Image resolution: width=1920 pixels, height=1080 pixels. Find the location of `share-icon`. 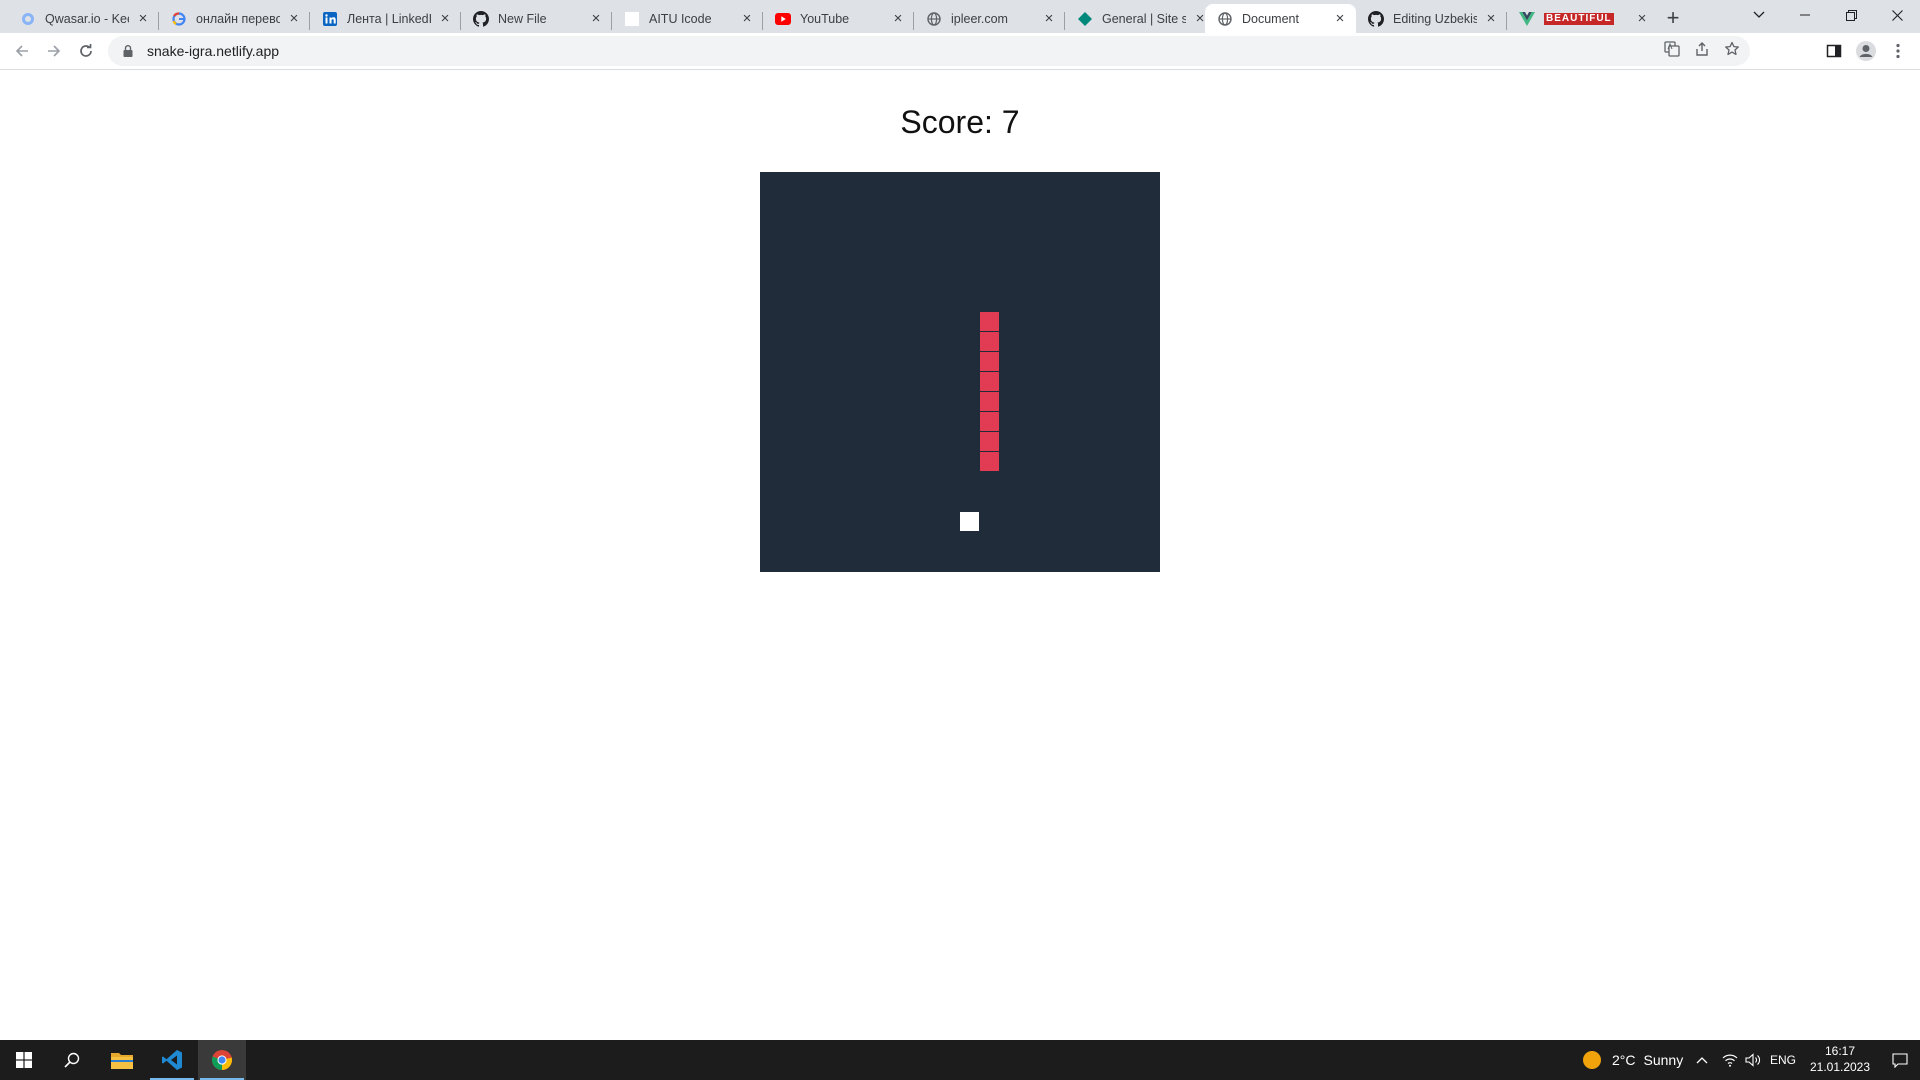

share-icon is located at coordinates (1702, 51).